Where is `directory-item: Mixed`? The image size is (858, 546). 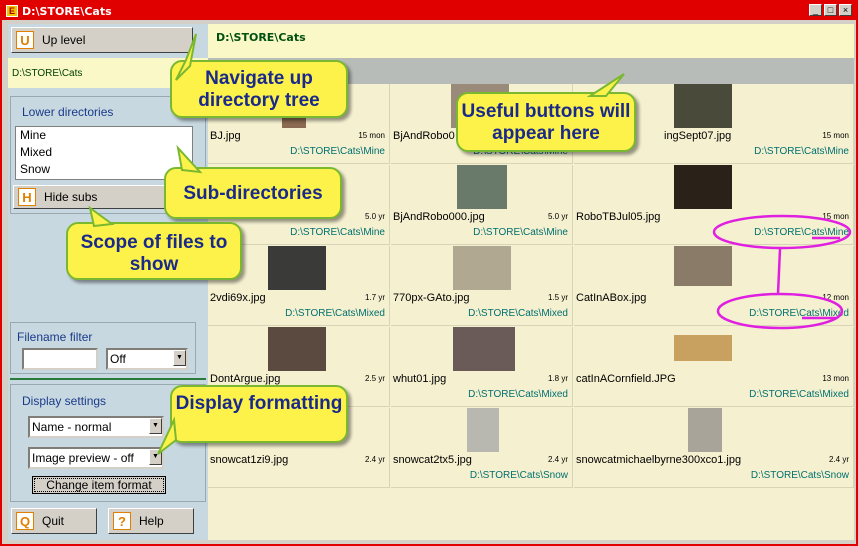
directory-item: Mixed is located at coordinates (104, 152).